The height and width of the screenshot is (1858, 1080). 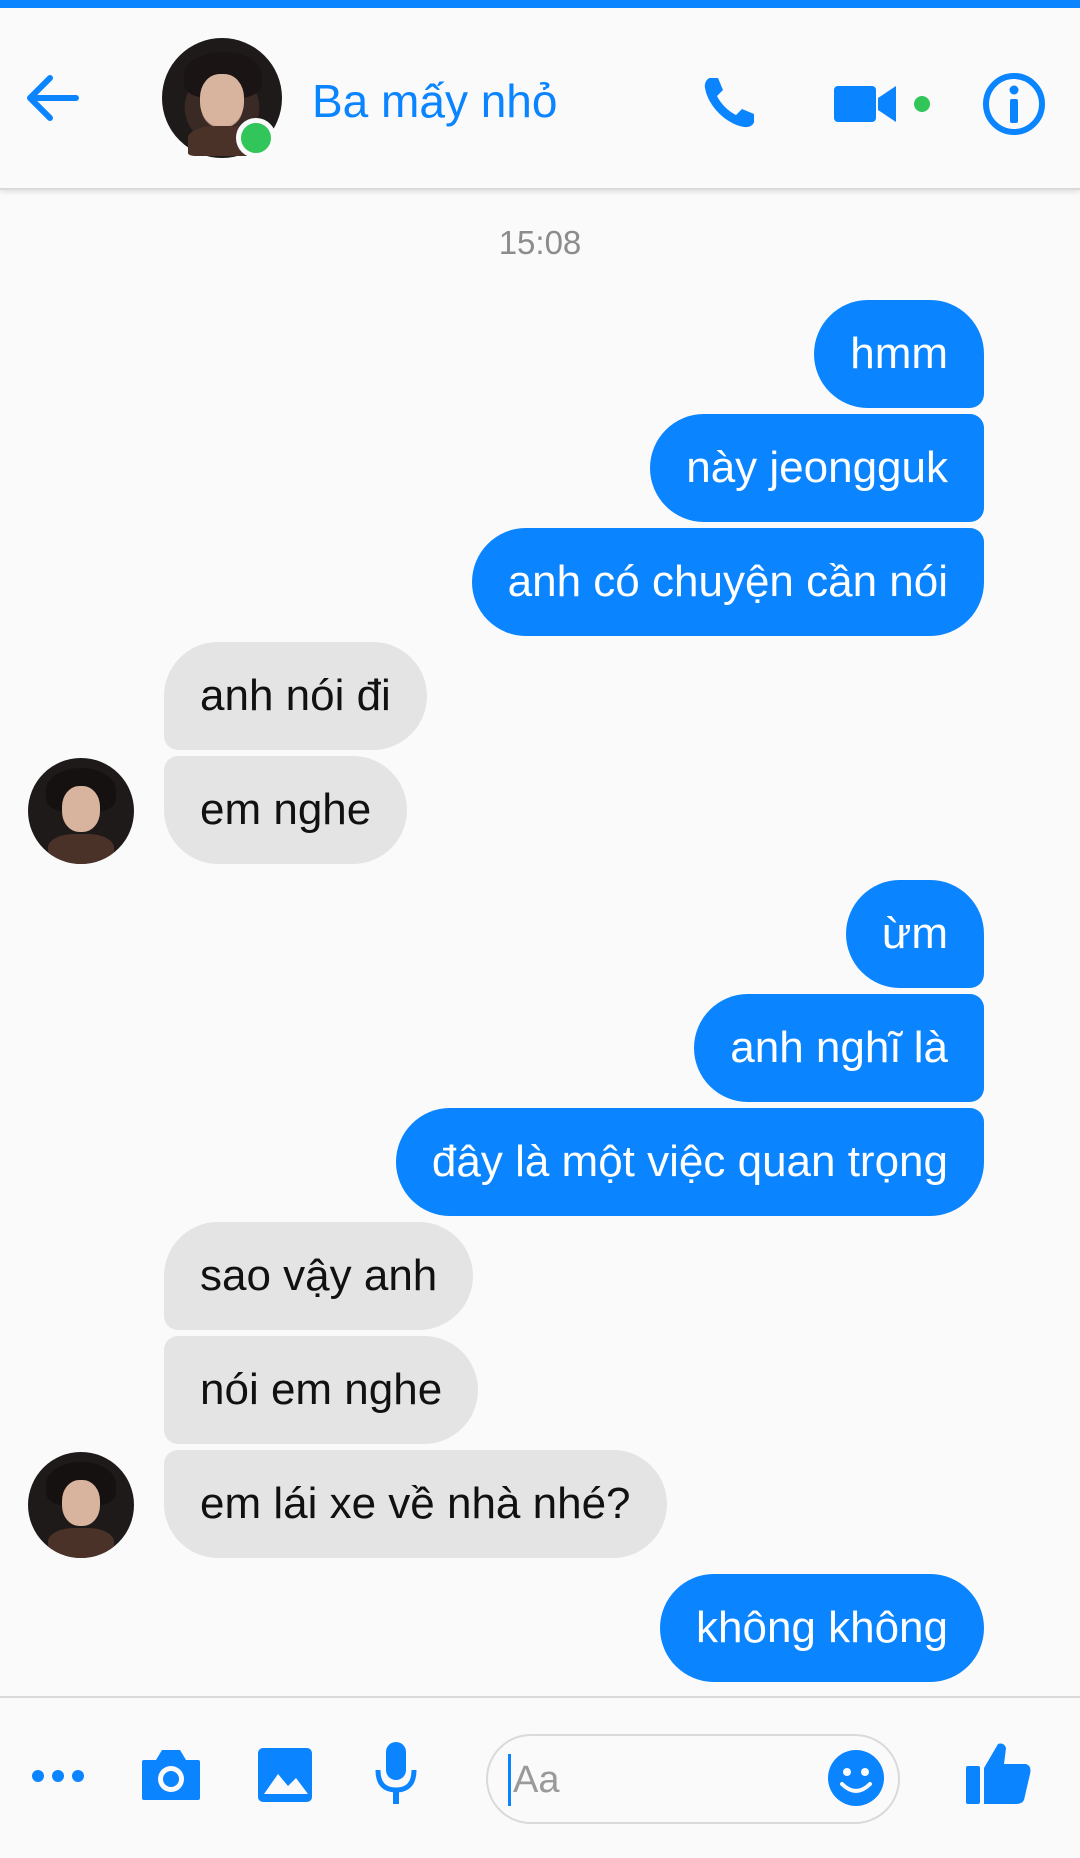 I want to click on outgoing-message: đây là một việc quan trọng, so click(x=689, y=1162).